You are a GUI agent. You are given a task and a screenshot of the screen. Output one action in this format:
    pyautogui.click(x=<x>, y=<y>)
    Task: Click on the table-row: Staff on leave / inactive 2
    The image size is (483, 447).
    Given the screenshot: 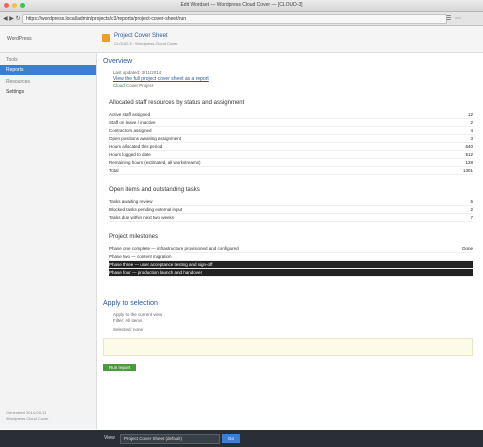 What is the action you would take?
    pyautogui.click(x=291, y=123)
    